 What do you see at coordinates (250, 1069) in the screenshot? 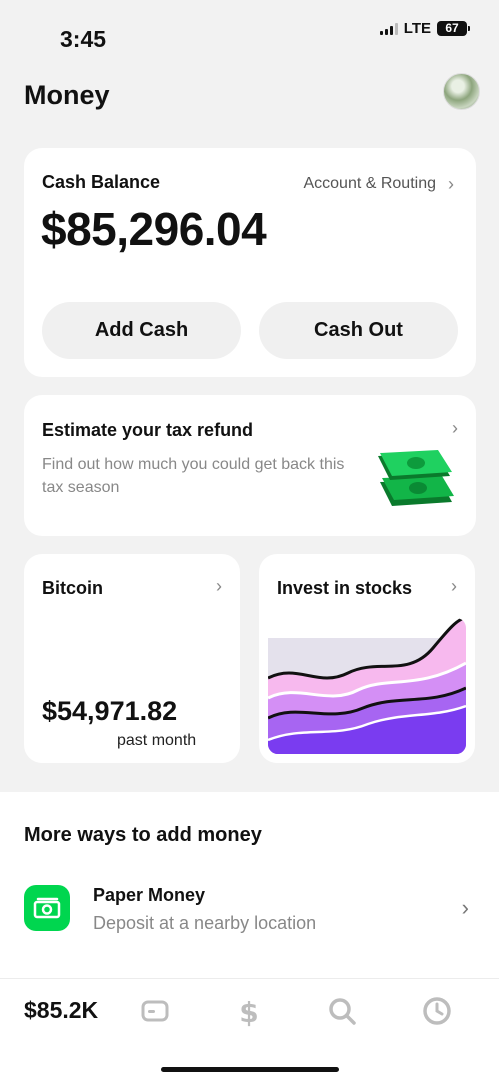
I see `home-indicator` at bounding box center [250, 1069].